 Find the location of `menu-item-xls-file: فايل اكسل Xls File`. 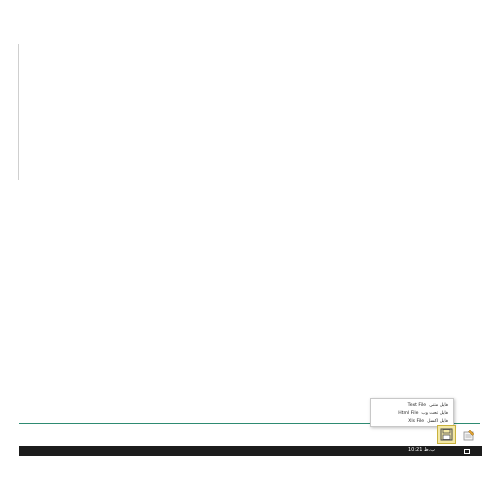

menu-item-xls-file: فايل اكسل Xls File is located at coordinates (412, 421).